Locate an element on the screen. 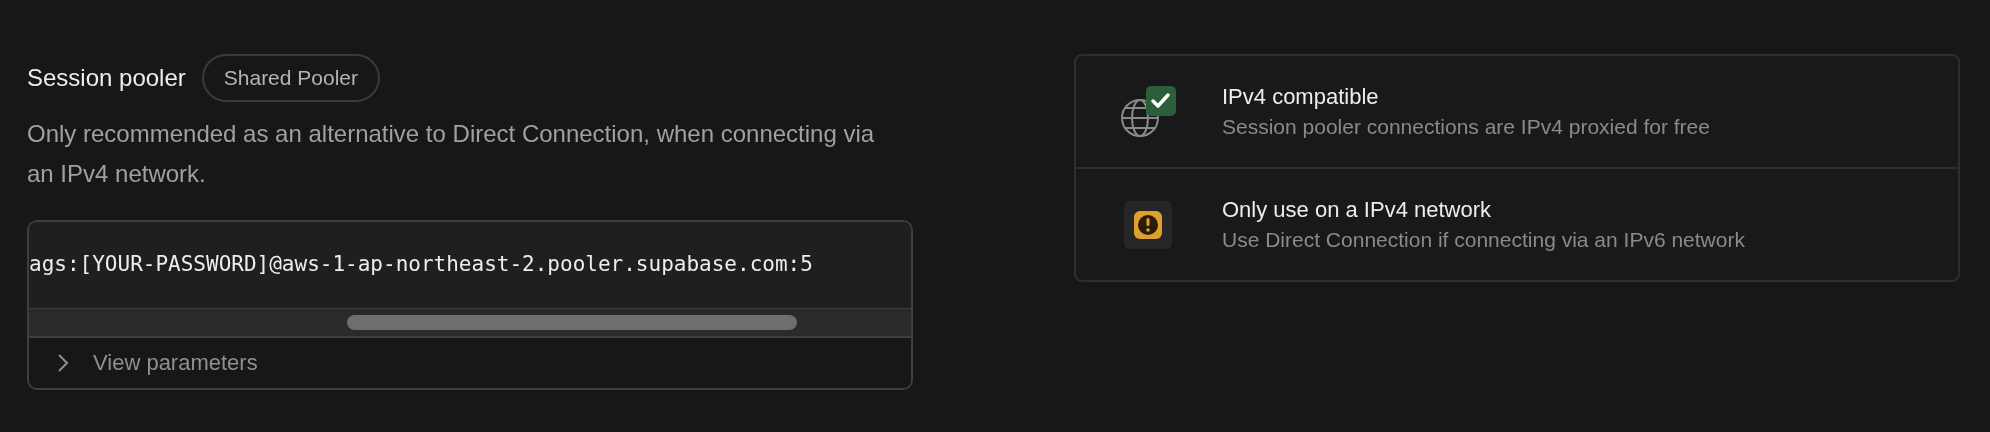  notice-description: Session pooler connections are IPv4 proxied for free is located at coordinates (1466, 126).